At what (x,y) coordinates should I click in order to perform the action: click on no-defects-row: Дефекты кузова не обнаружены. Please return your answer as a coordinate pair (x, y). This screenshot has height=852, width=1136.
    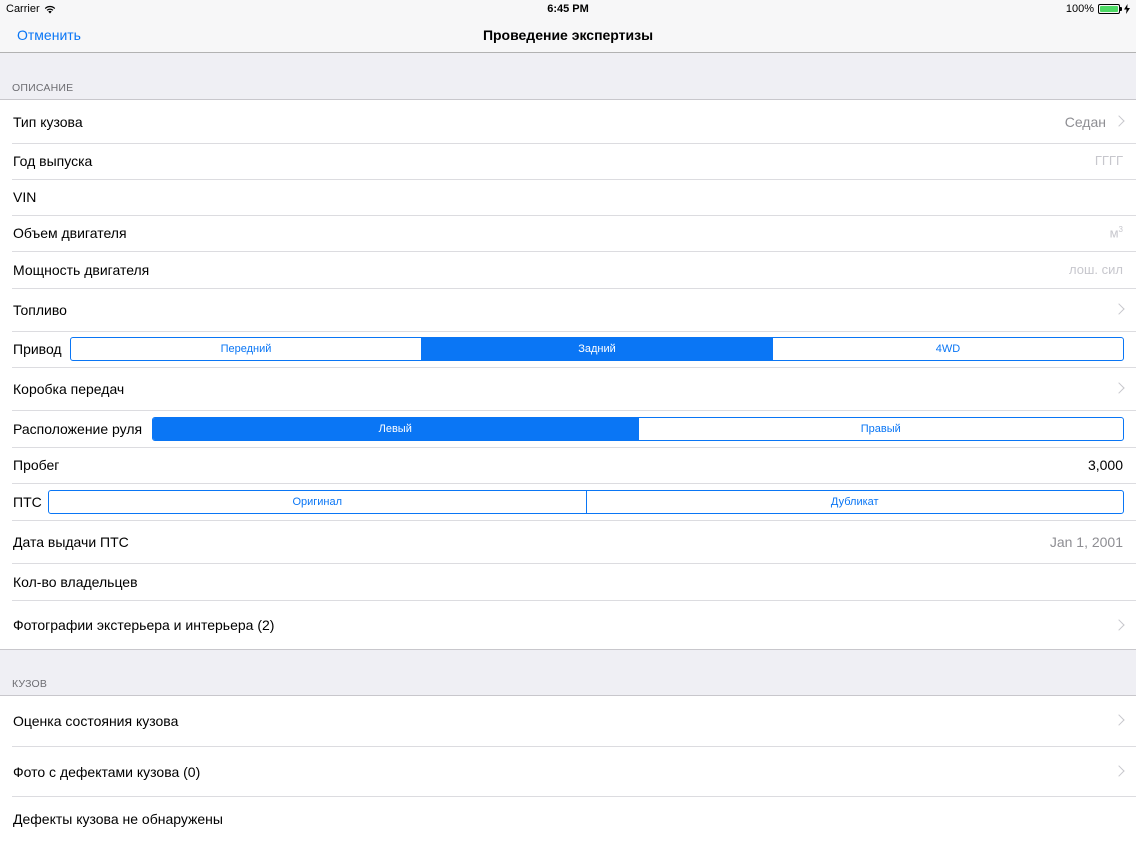
    Looking at the image, I should click on (568, 819).